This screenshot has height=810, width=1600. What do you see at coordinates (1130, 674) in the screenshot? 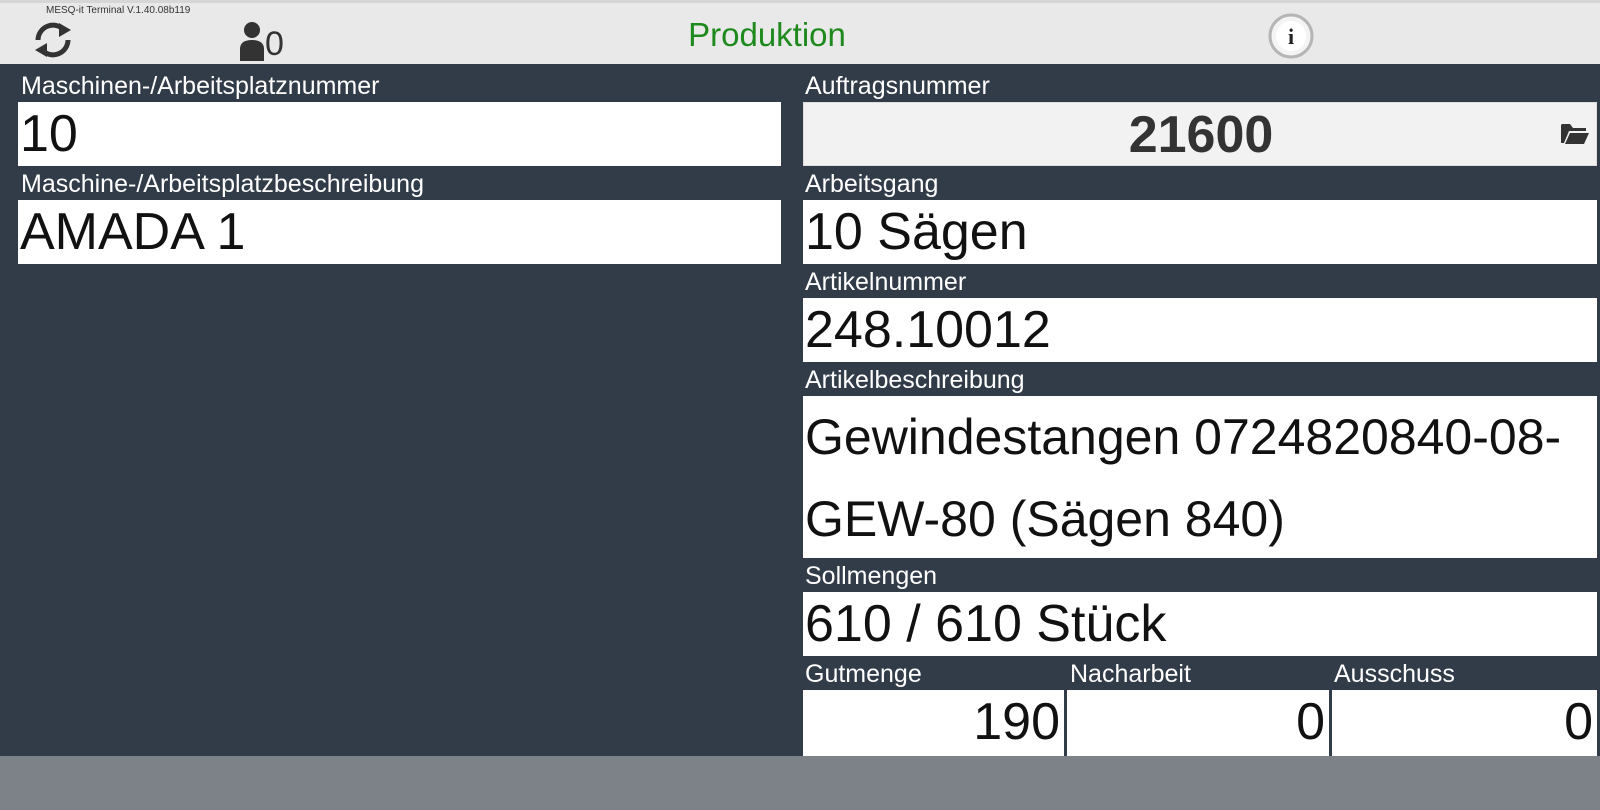
I see `rework-qty-label: Nacharbeit` at bounding box center [1130, 674].